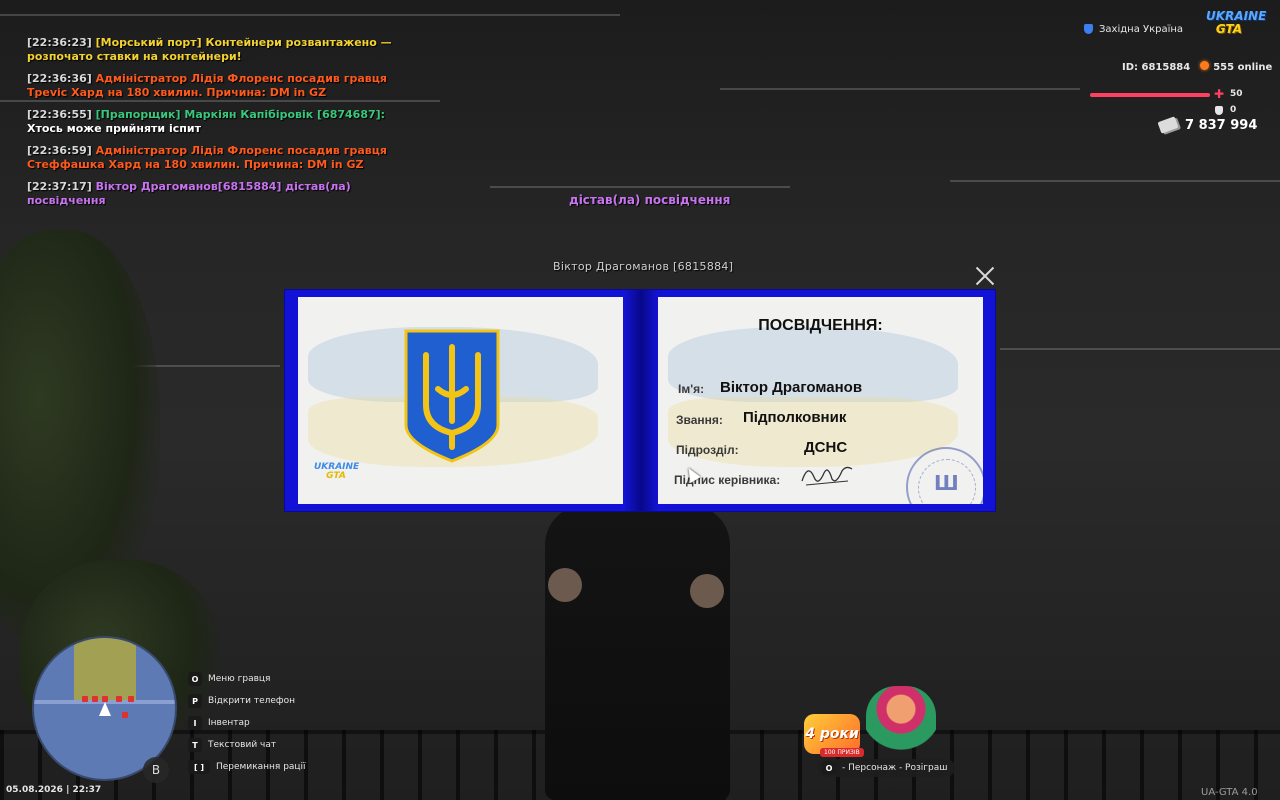  Describe the element at coordinates (336, 476) in the screenshot. I see `mini-logo-line-2: GTA` at that location.